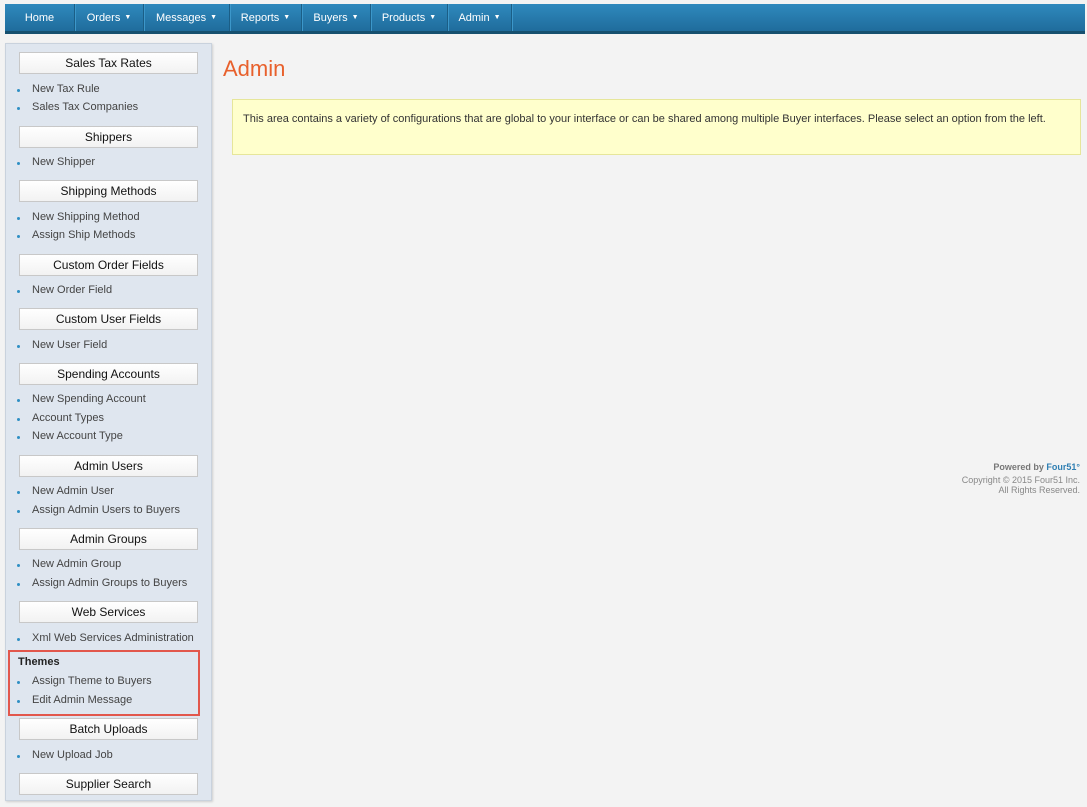 The height and width of the screenshot is (807, 1087). I want to click on nav-buyers: Buyers ▼, so click(336, 17).